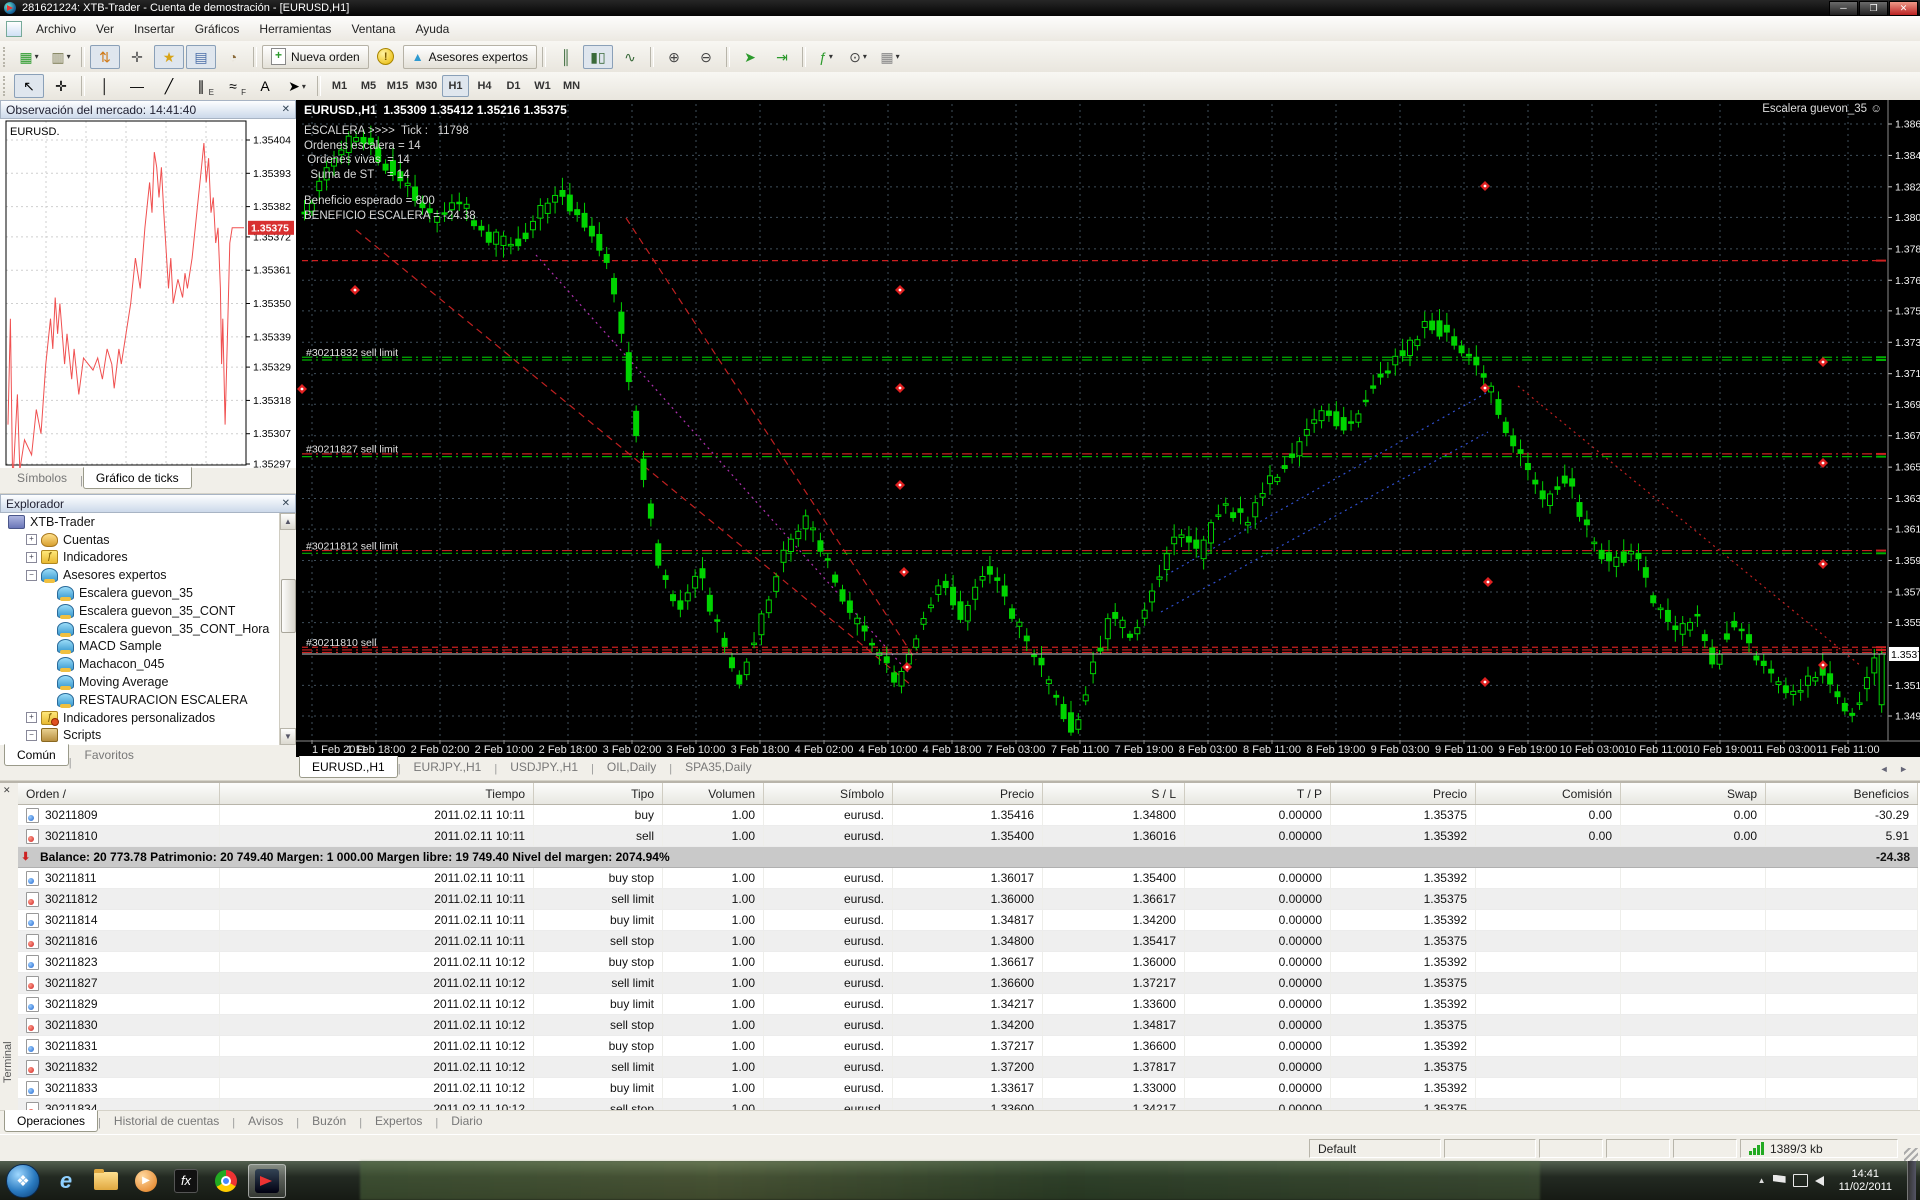 This screenshot has height=1200, width=1920. What do you see at coordinates (119, 793) in the screenshot?
I see `column-header-0: Orden /` at bounding box center [119, 793].